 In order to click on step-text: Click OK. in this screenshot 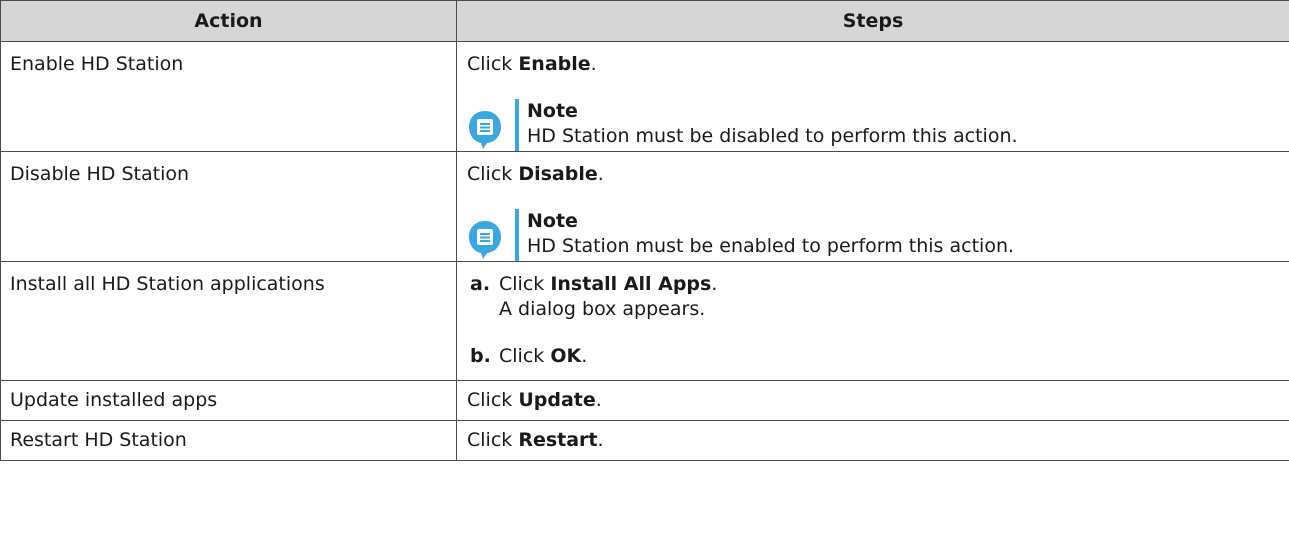, I will do `click(543, 356)`.